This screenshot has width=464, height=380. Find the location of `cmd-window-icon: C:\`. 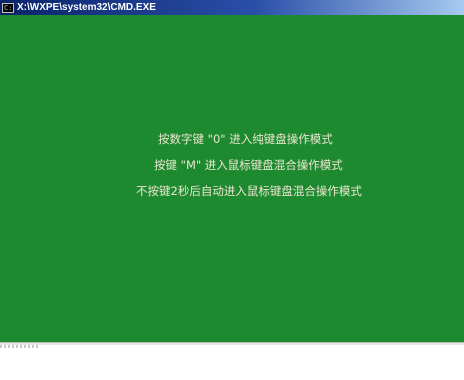

cmd-window-icon: C:\ is located at coordinates (8, 7).